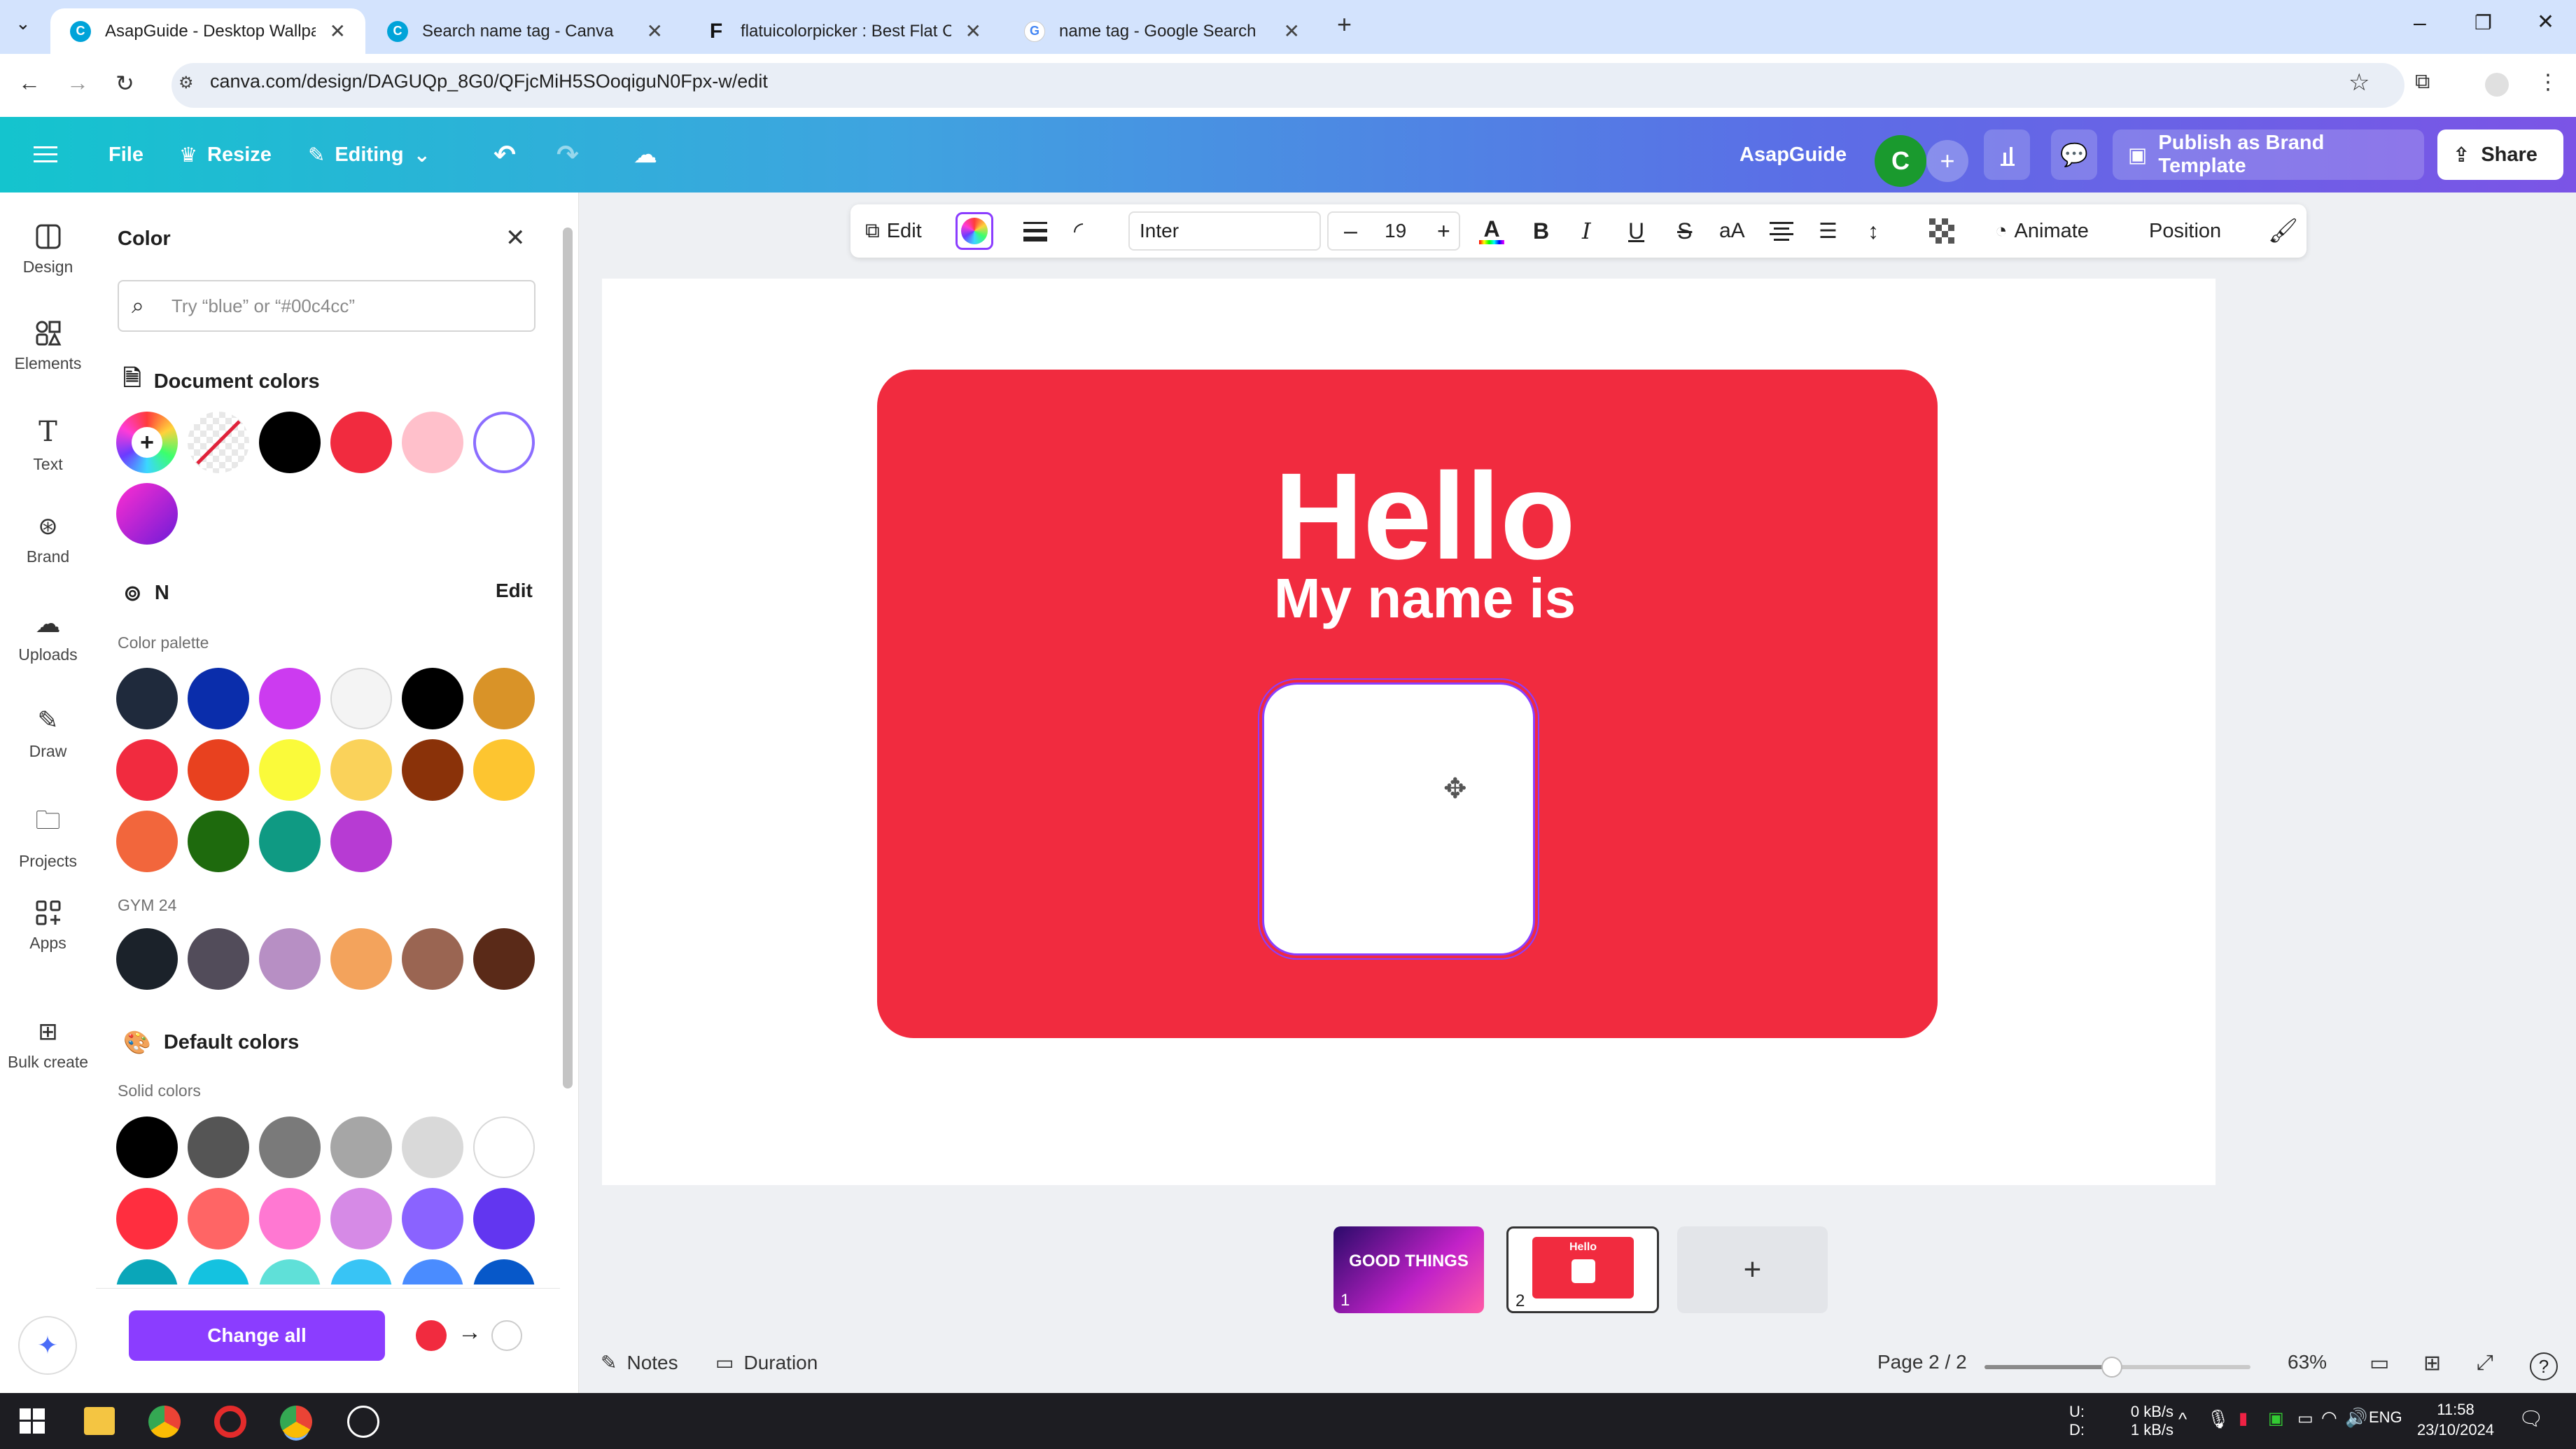 The image size is (2576, 1449). What do you see at coordinates (893, 231) in the screenshot?
I see `edit-button: ⧉ Edit` at bounding box center [893, 231].